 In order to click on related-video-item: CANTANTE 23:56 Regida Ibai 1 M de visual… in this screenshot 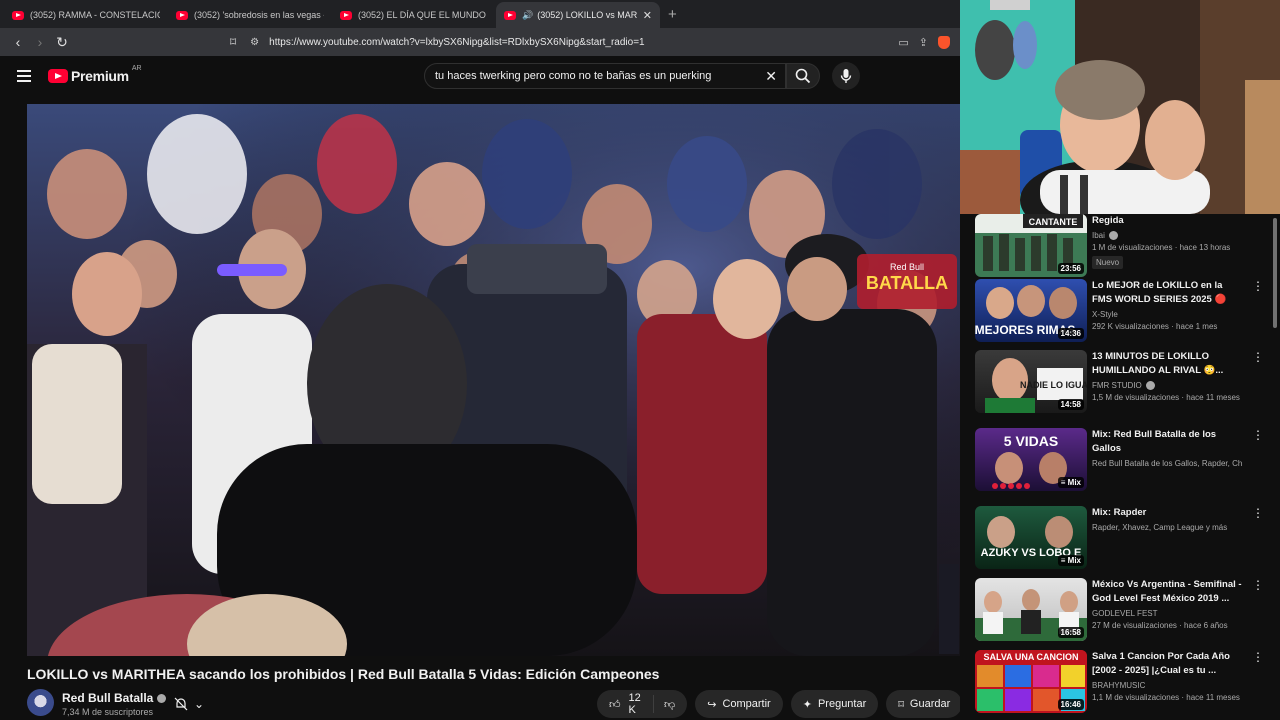, I will do `click(1123, 248)`.